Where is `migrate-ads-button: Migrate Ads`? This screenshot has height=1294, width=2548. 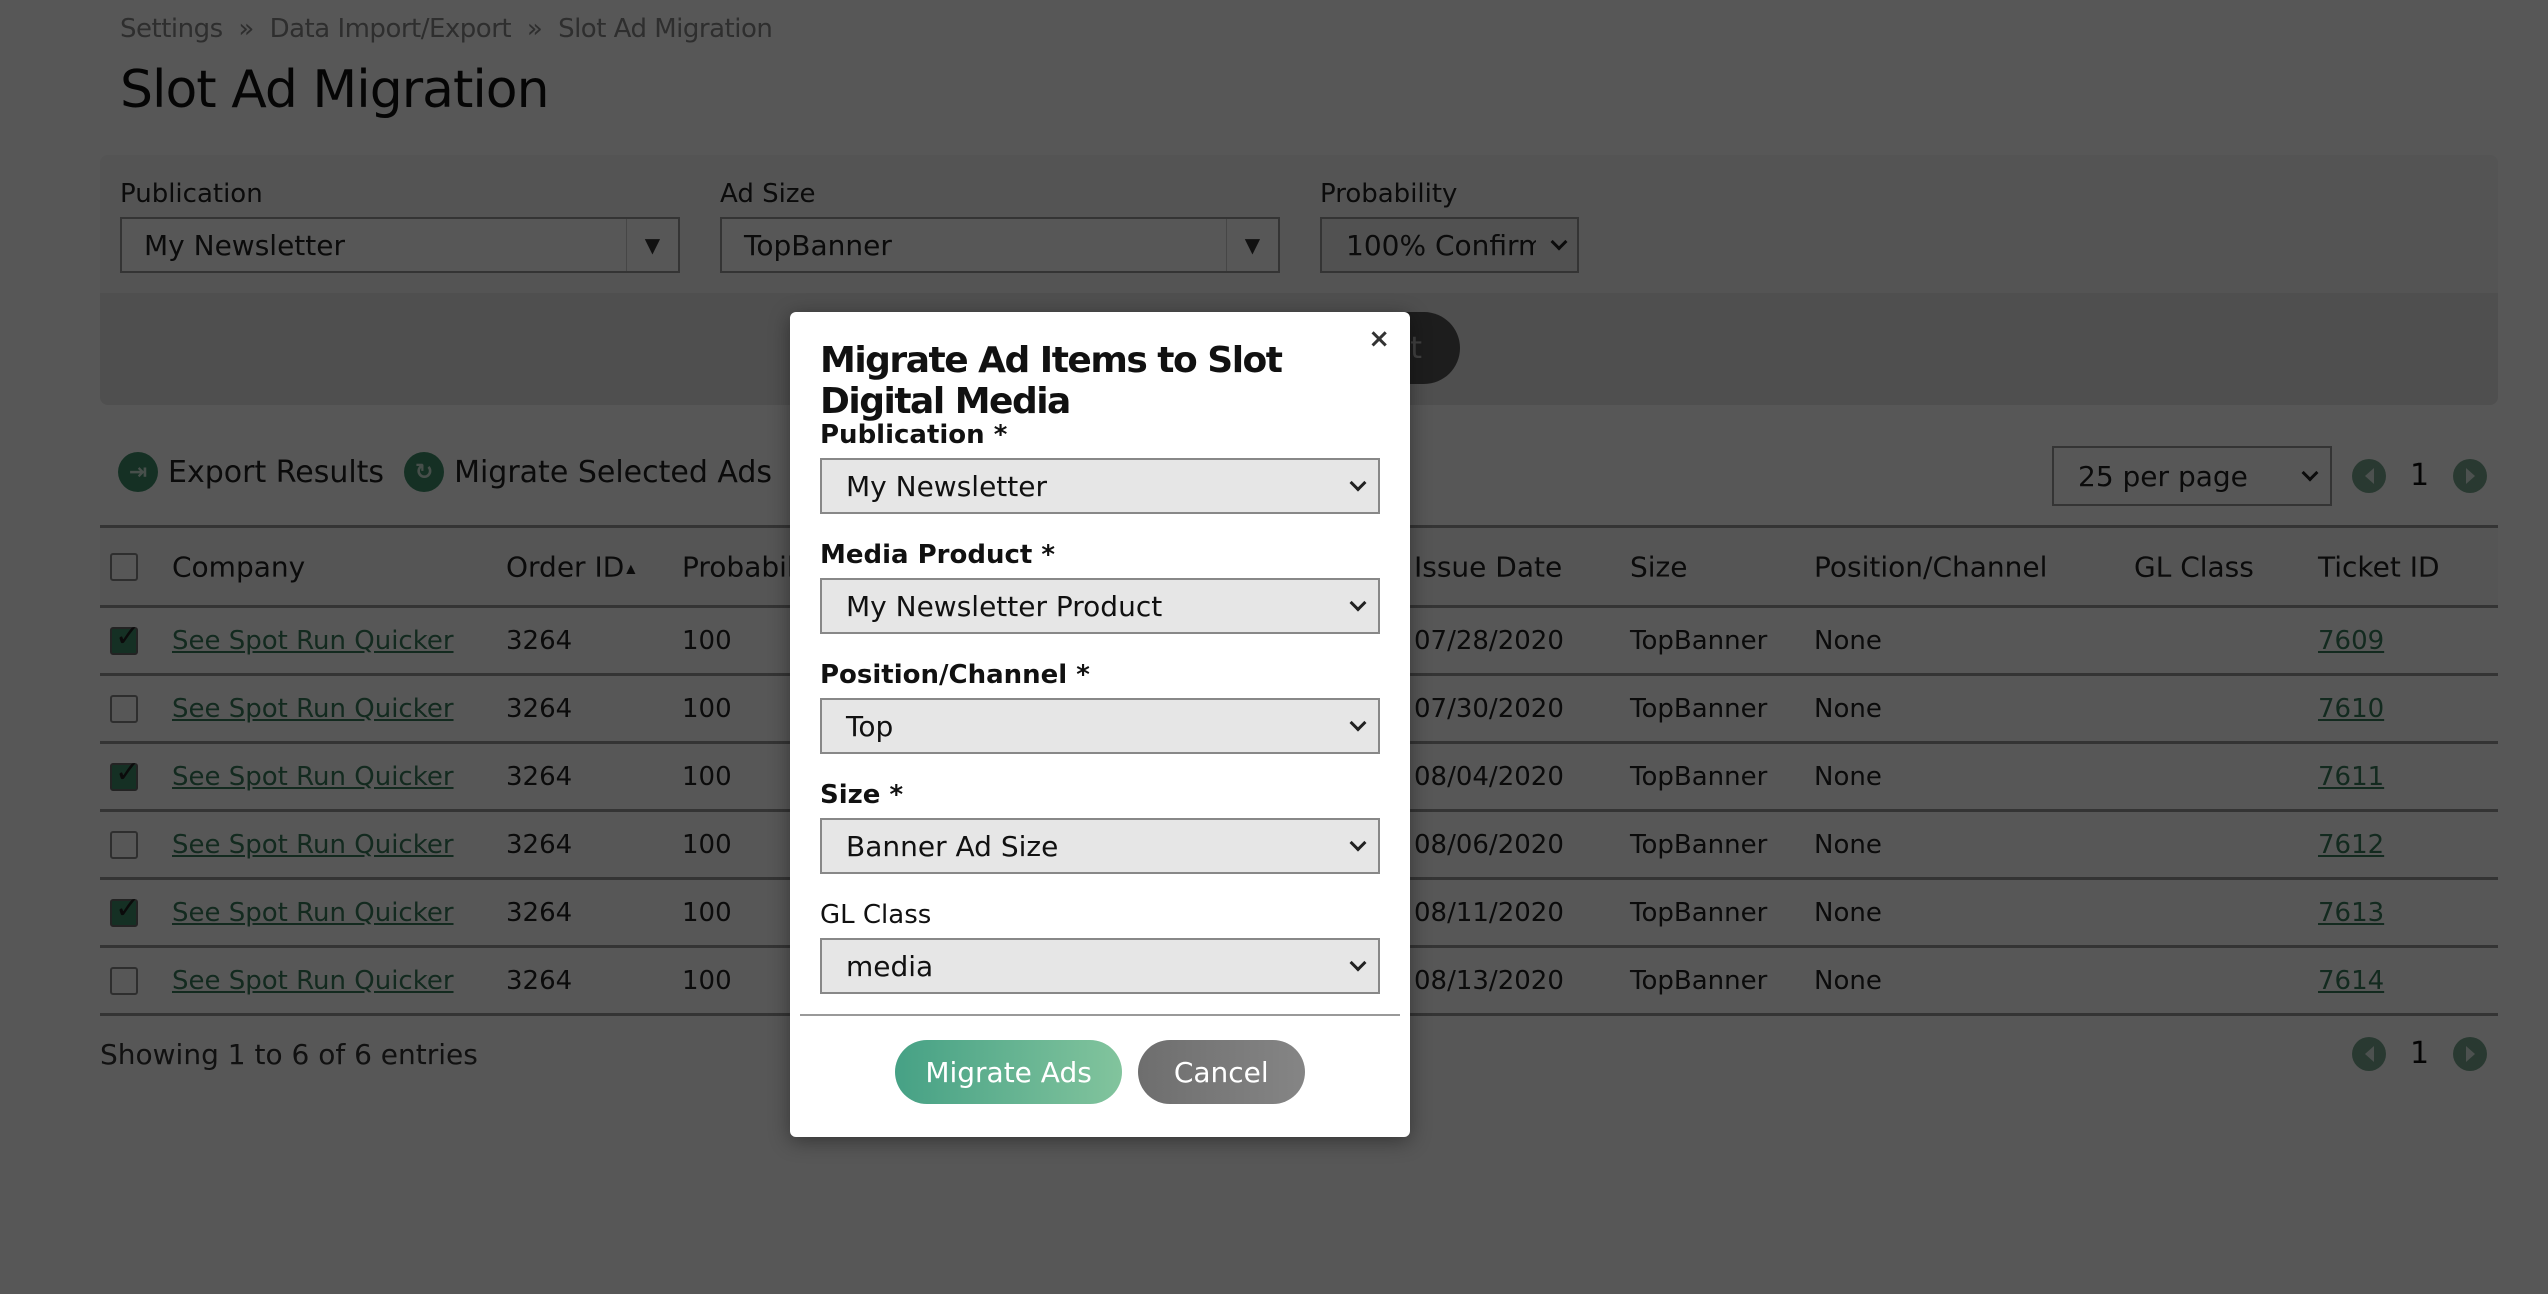
migrate-ads-button: Migrate Ads is located at coordinates (1008, 1072).